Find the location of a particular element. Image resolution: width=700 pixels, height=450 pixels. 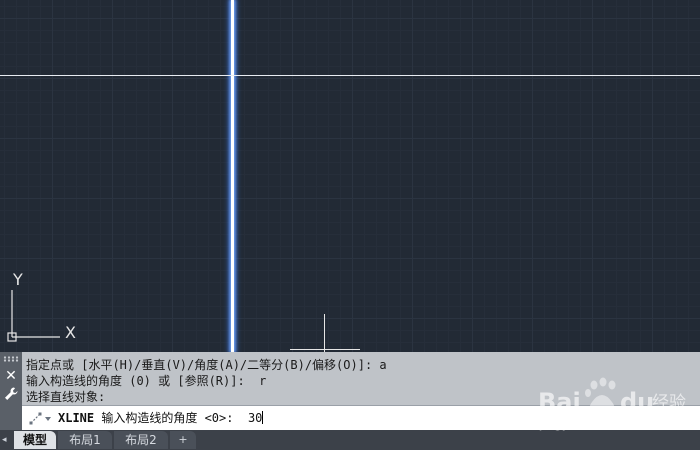

command-input: XLINE 输入构造线的角度 <0>: 30 is located at coordinates (361, 417).